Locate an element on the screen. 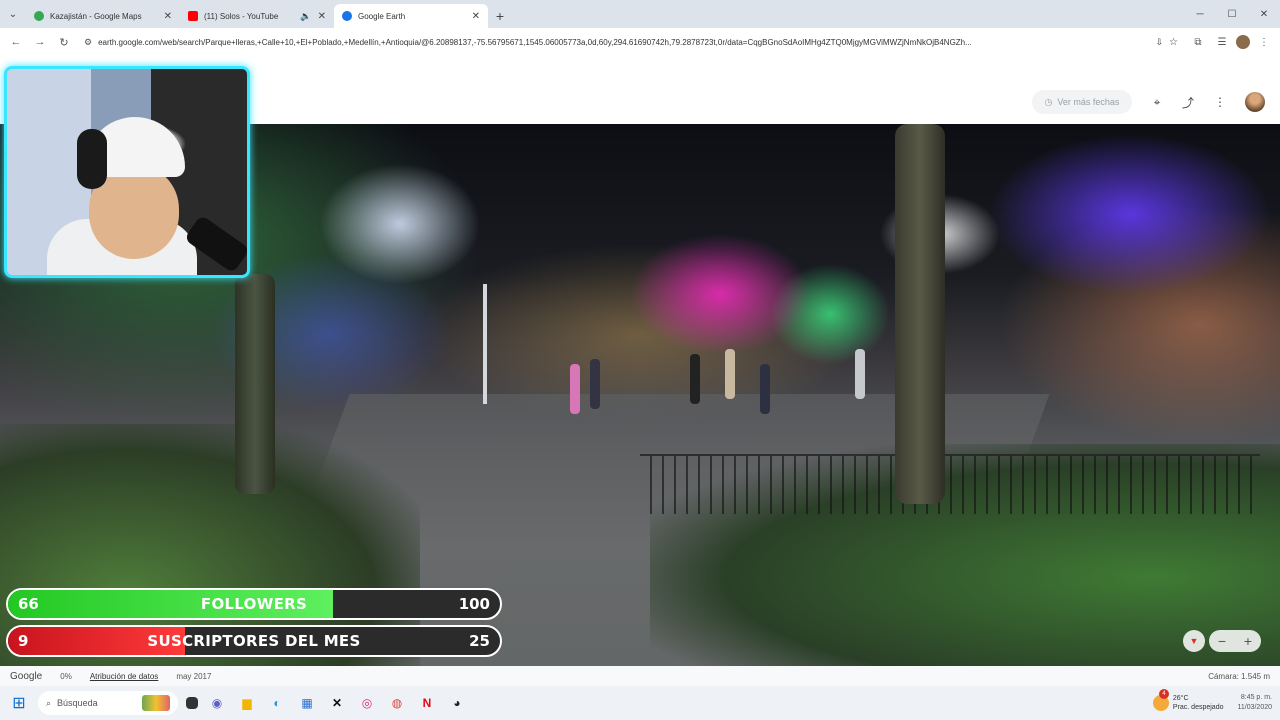 Image resolution: width=1280 pixels, height=720 pixels. subscribers-goal-bar: 9 SUSCRIPTORES DEL MES 25 is located at coordinates (254, 641).